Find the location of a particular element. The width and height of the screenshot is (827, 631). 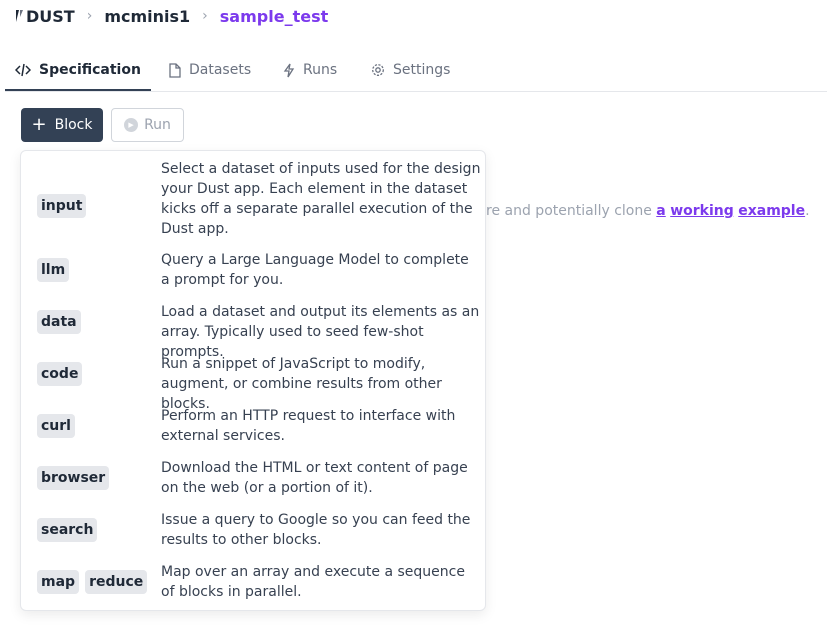

tab-label: Specification is located at coordinates (90, 69).